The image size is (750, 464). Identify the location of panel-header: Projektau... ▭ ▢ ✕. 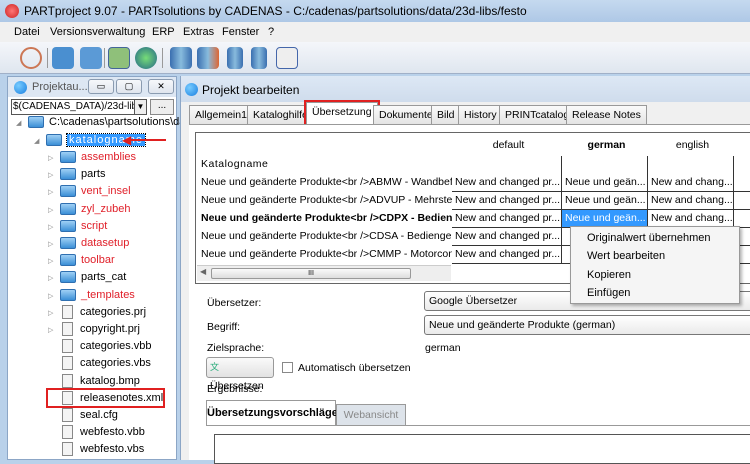
(92, 87).